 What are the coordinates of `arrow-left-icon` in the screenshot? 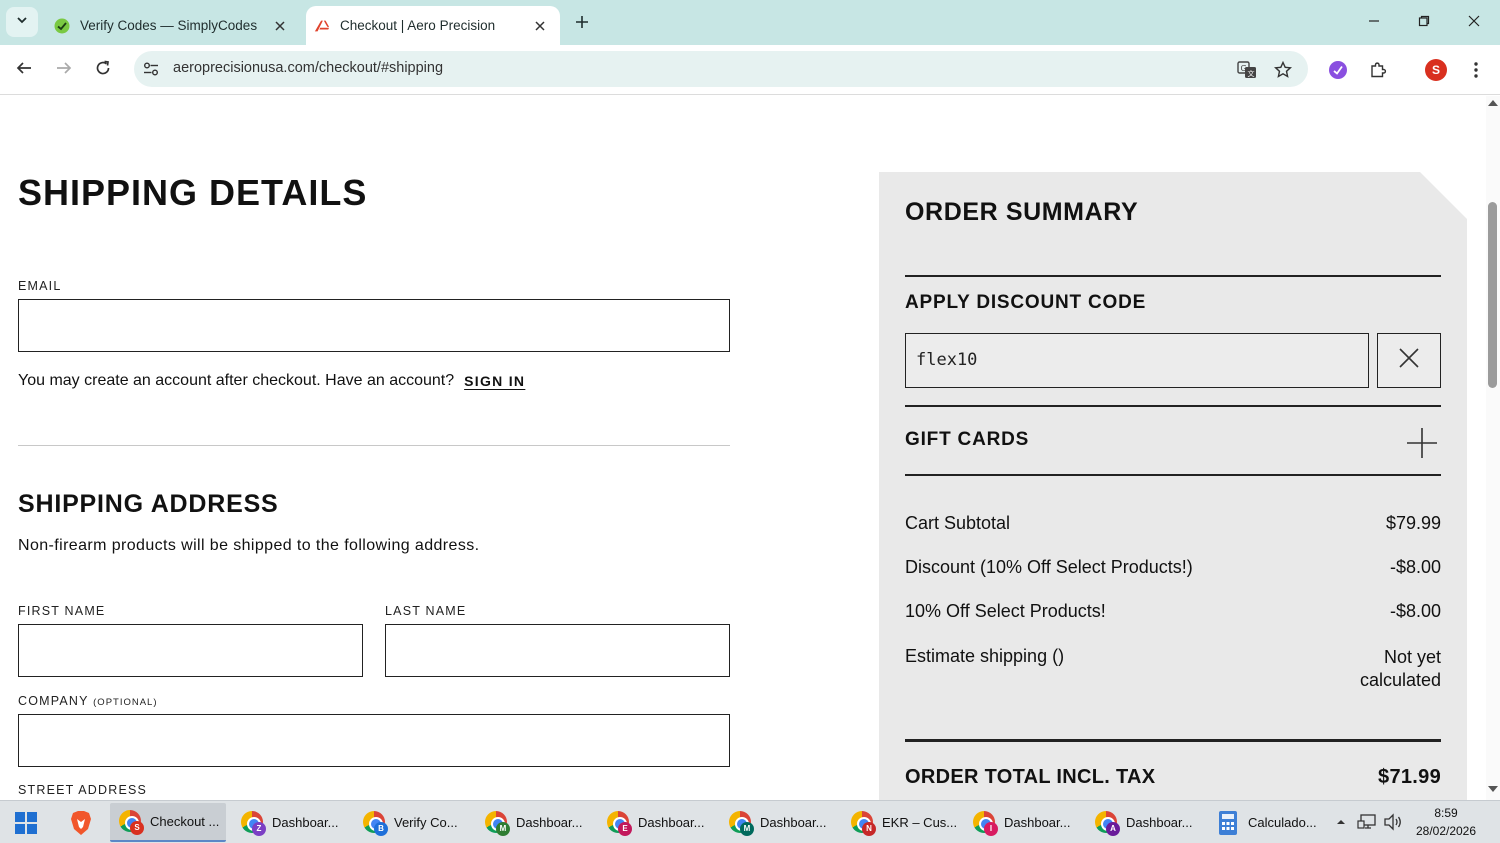 It's located at (24, 70).